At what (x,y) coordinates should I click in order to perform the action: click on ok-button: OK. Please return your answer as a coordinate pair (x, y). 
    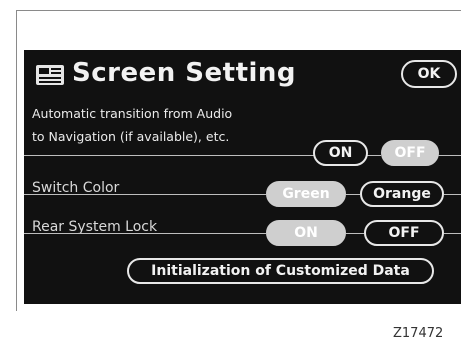
    Looking at the image, I should click on (429, 74).